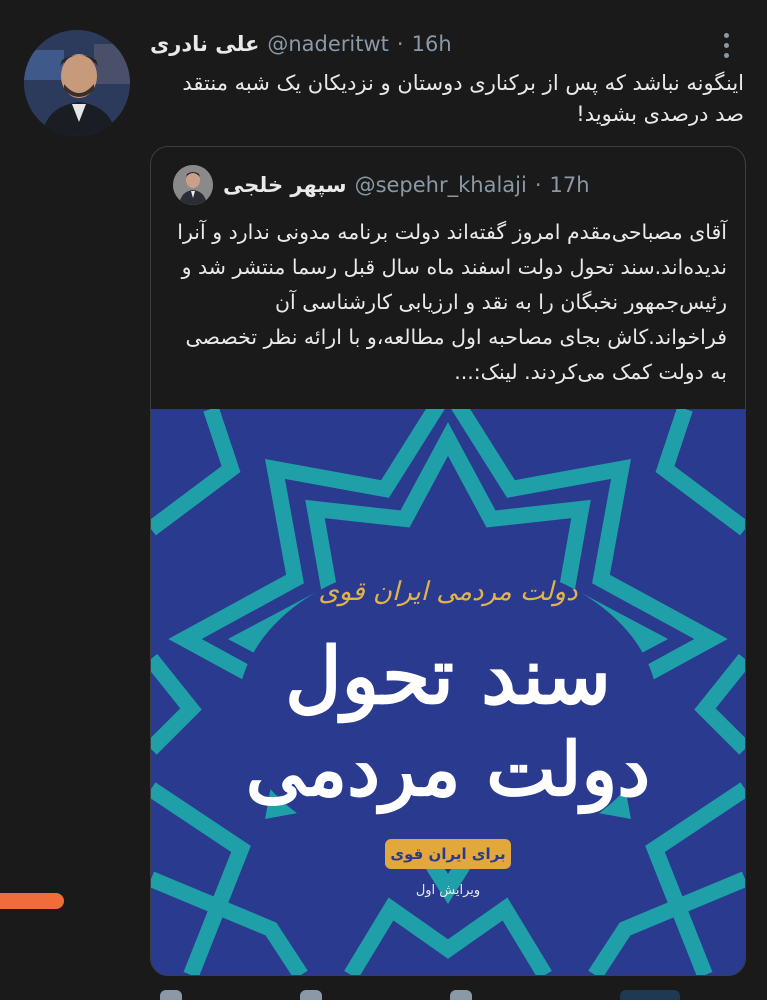 Image resolution: width=767 pixels, height=1000 pixels. I want to click on orange-annotation-mark, so click(32, 901).